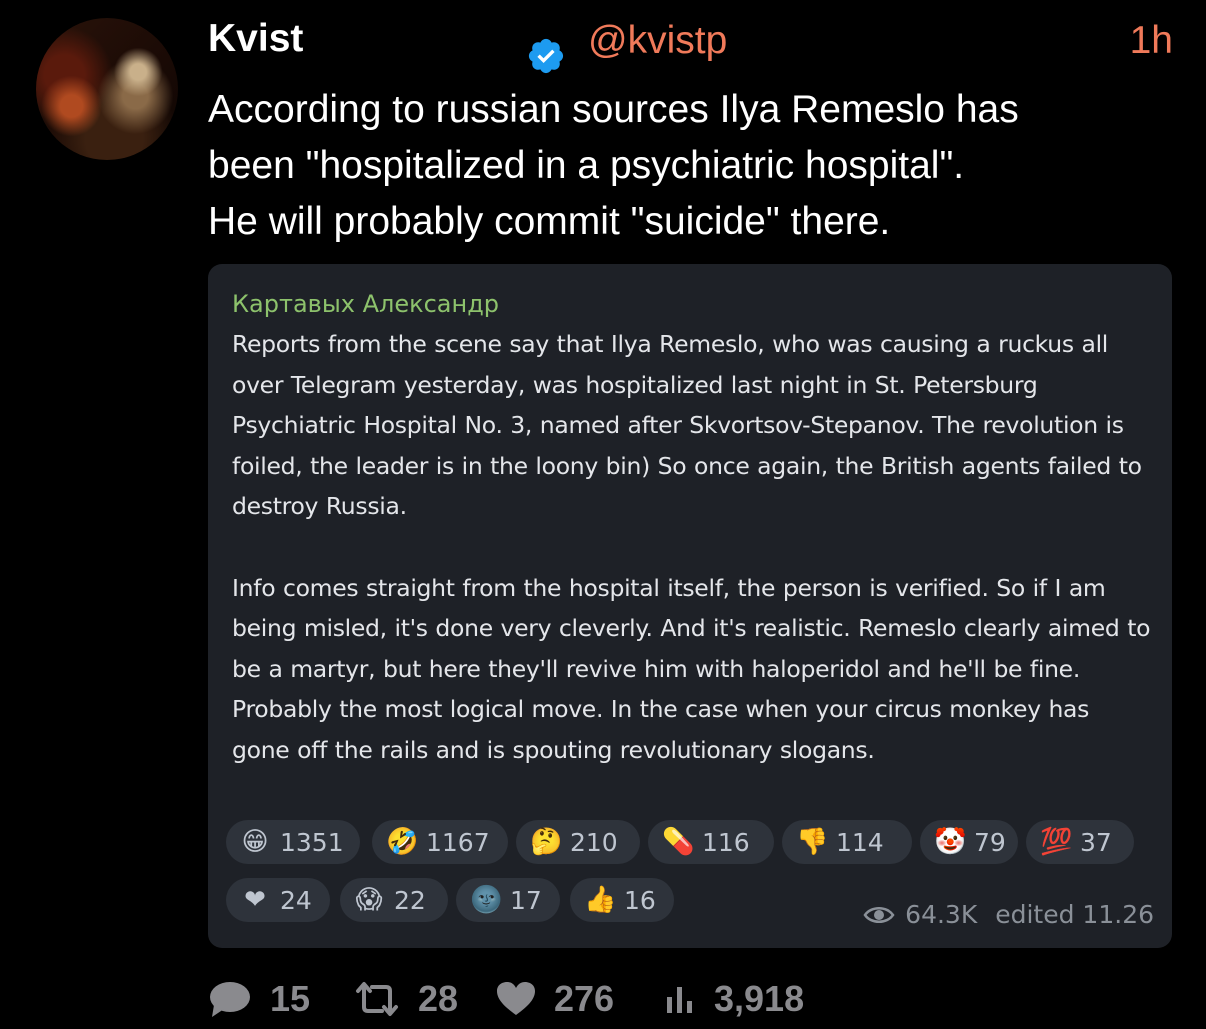 This screenshot has width=1206, height=1029. What do you see at coordinates (259, 999) in the screenshot?
I see `reply-button: 15` at bounding box center [259, 999].